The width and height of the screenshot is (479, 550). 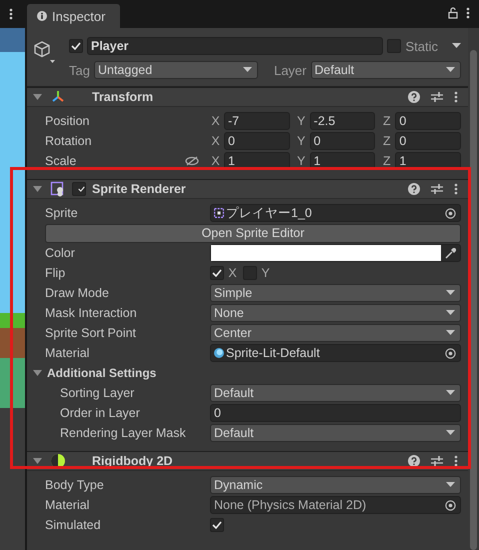 I want to click on checkbox, so click(x=217, y=525).